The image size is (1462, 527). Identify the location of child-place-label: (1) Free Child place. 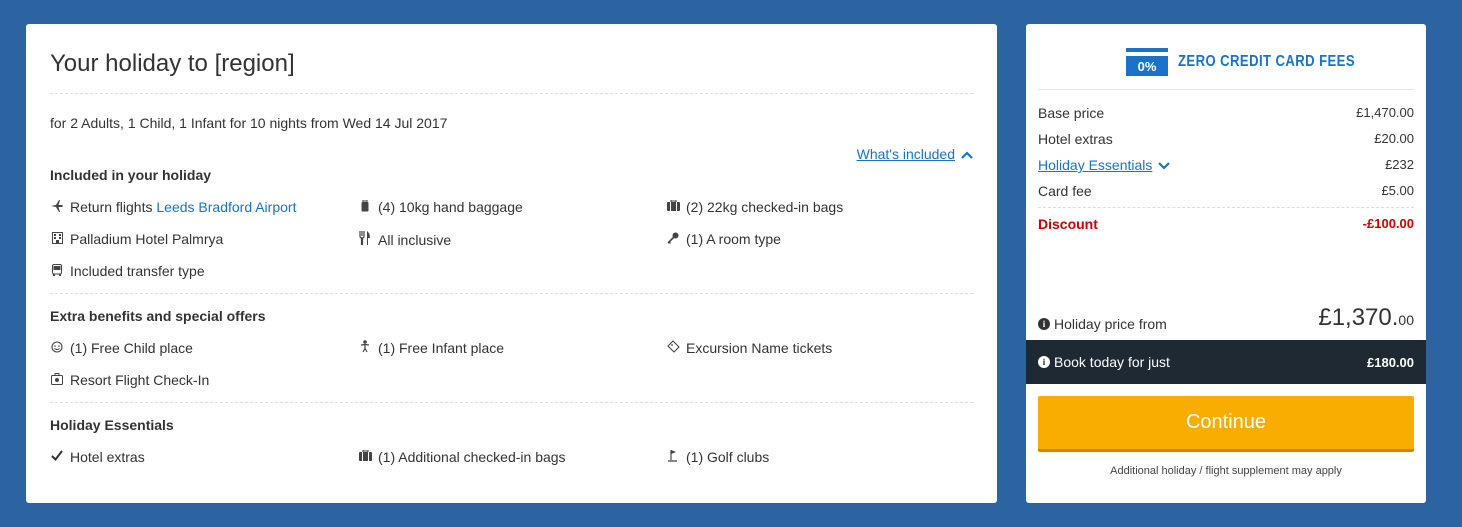
(131, 348).